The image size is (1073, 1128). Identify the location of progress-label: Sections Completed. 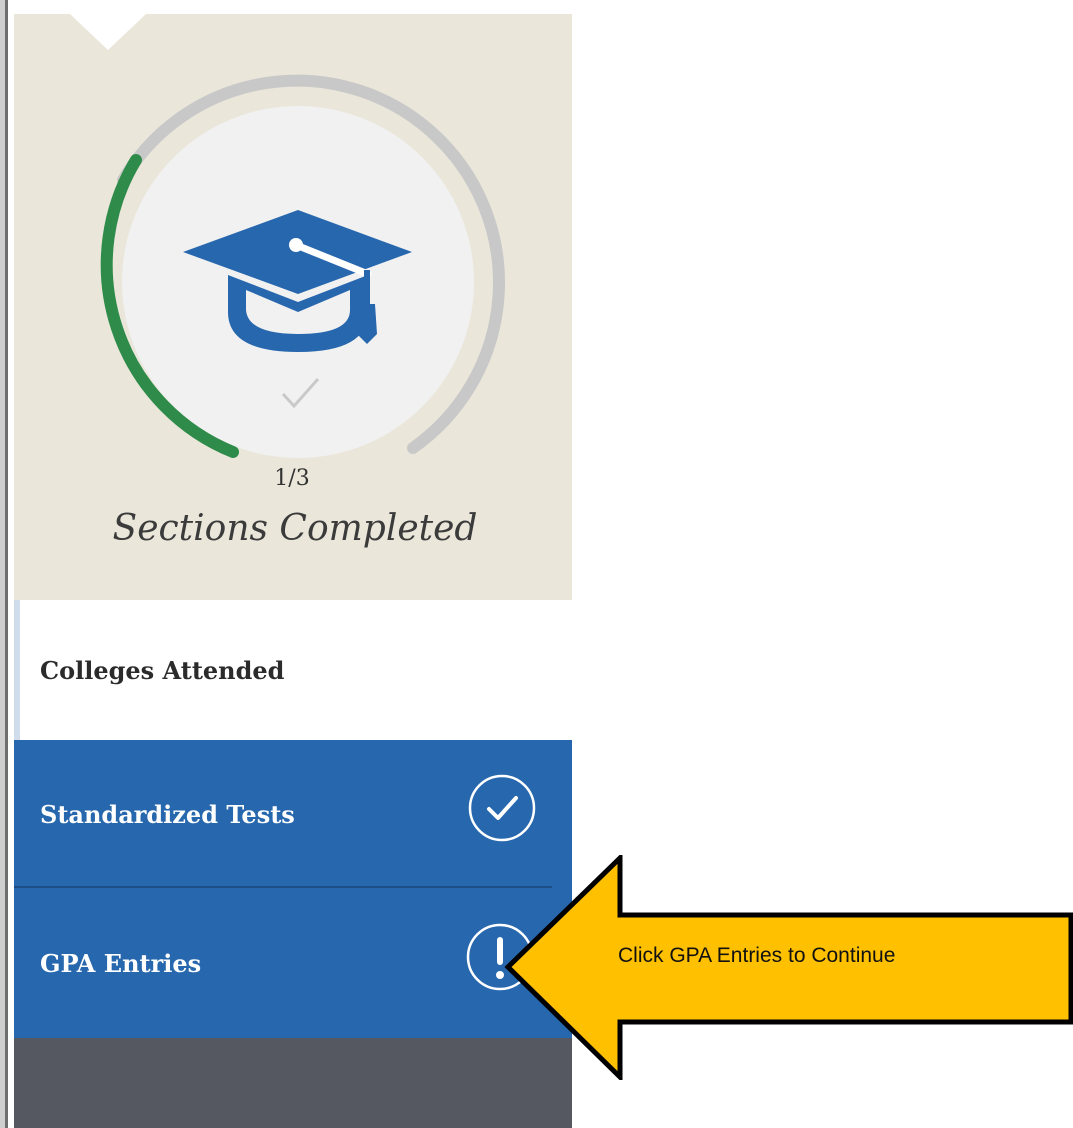
(295, 528).